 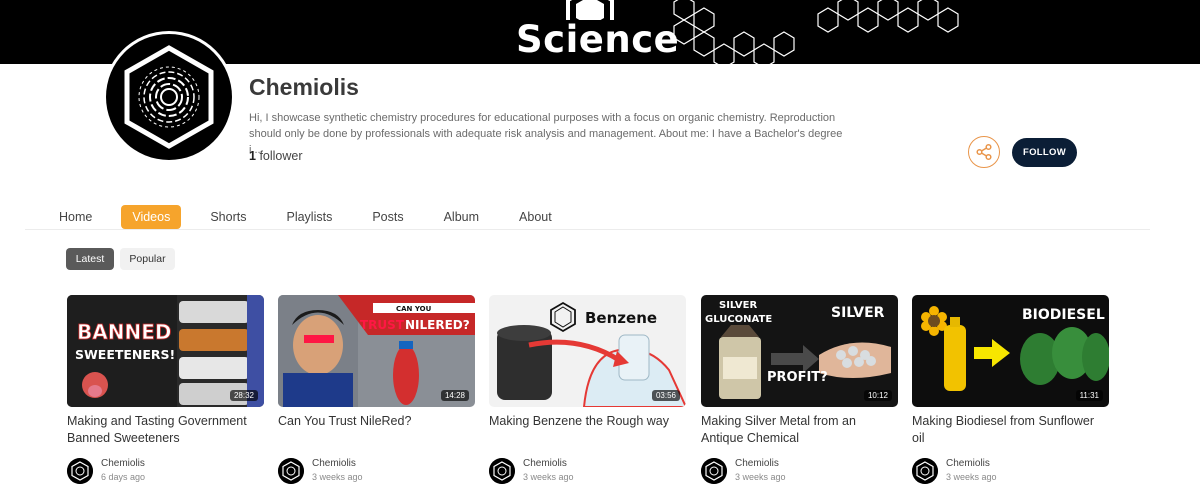 What do you see at coordinates (587, 351) in the screenshot?
I see `video-thumbnail: Benzene 03:56` at bounding box center [587, 351].